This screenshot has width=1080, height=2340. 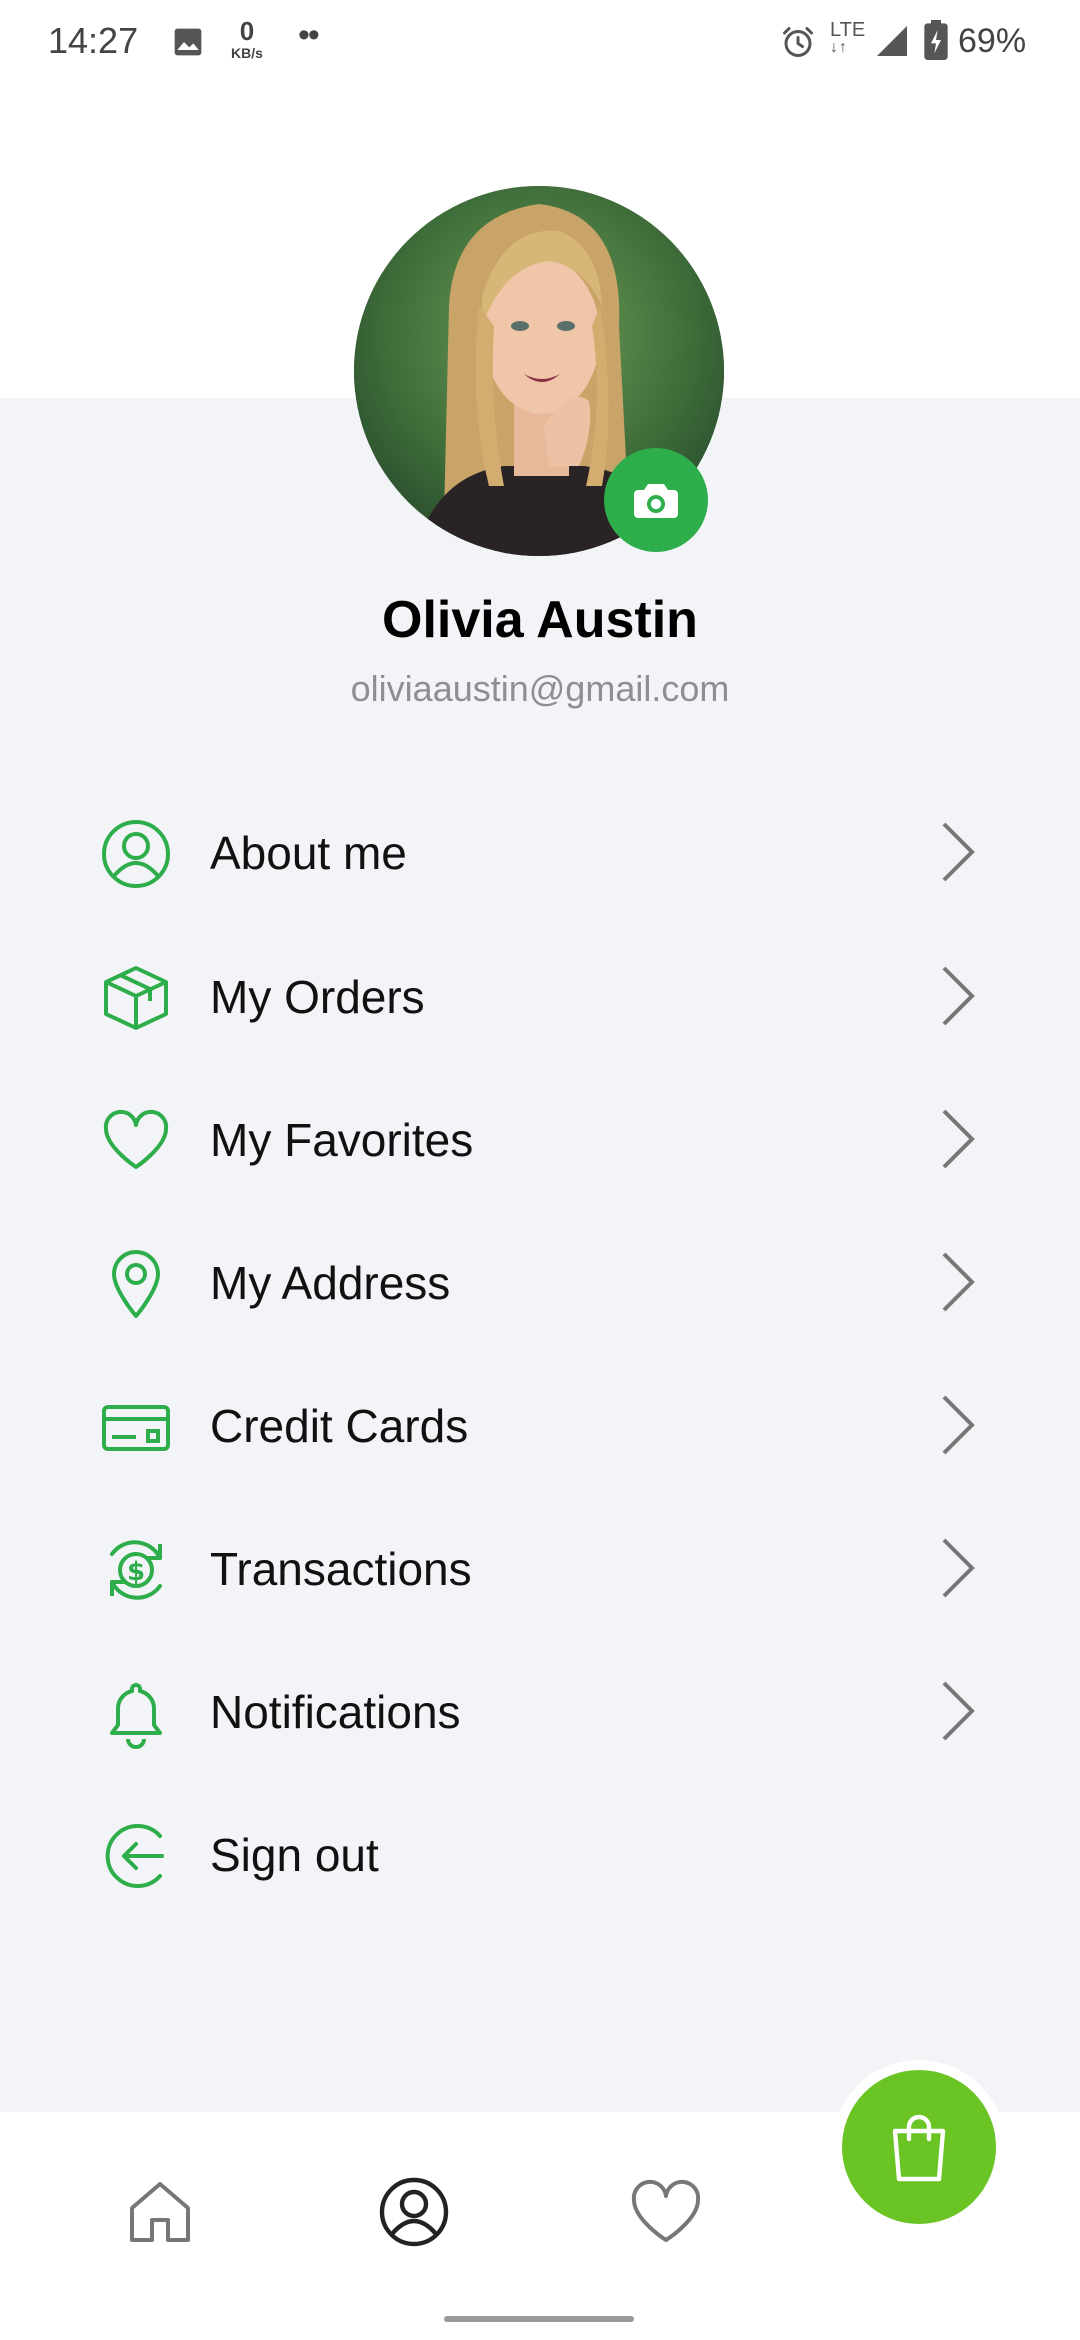 I want to click on camera-icon, so click(x=656, y=501).